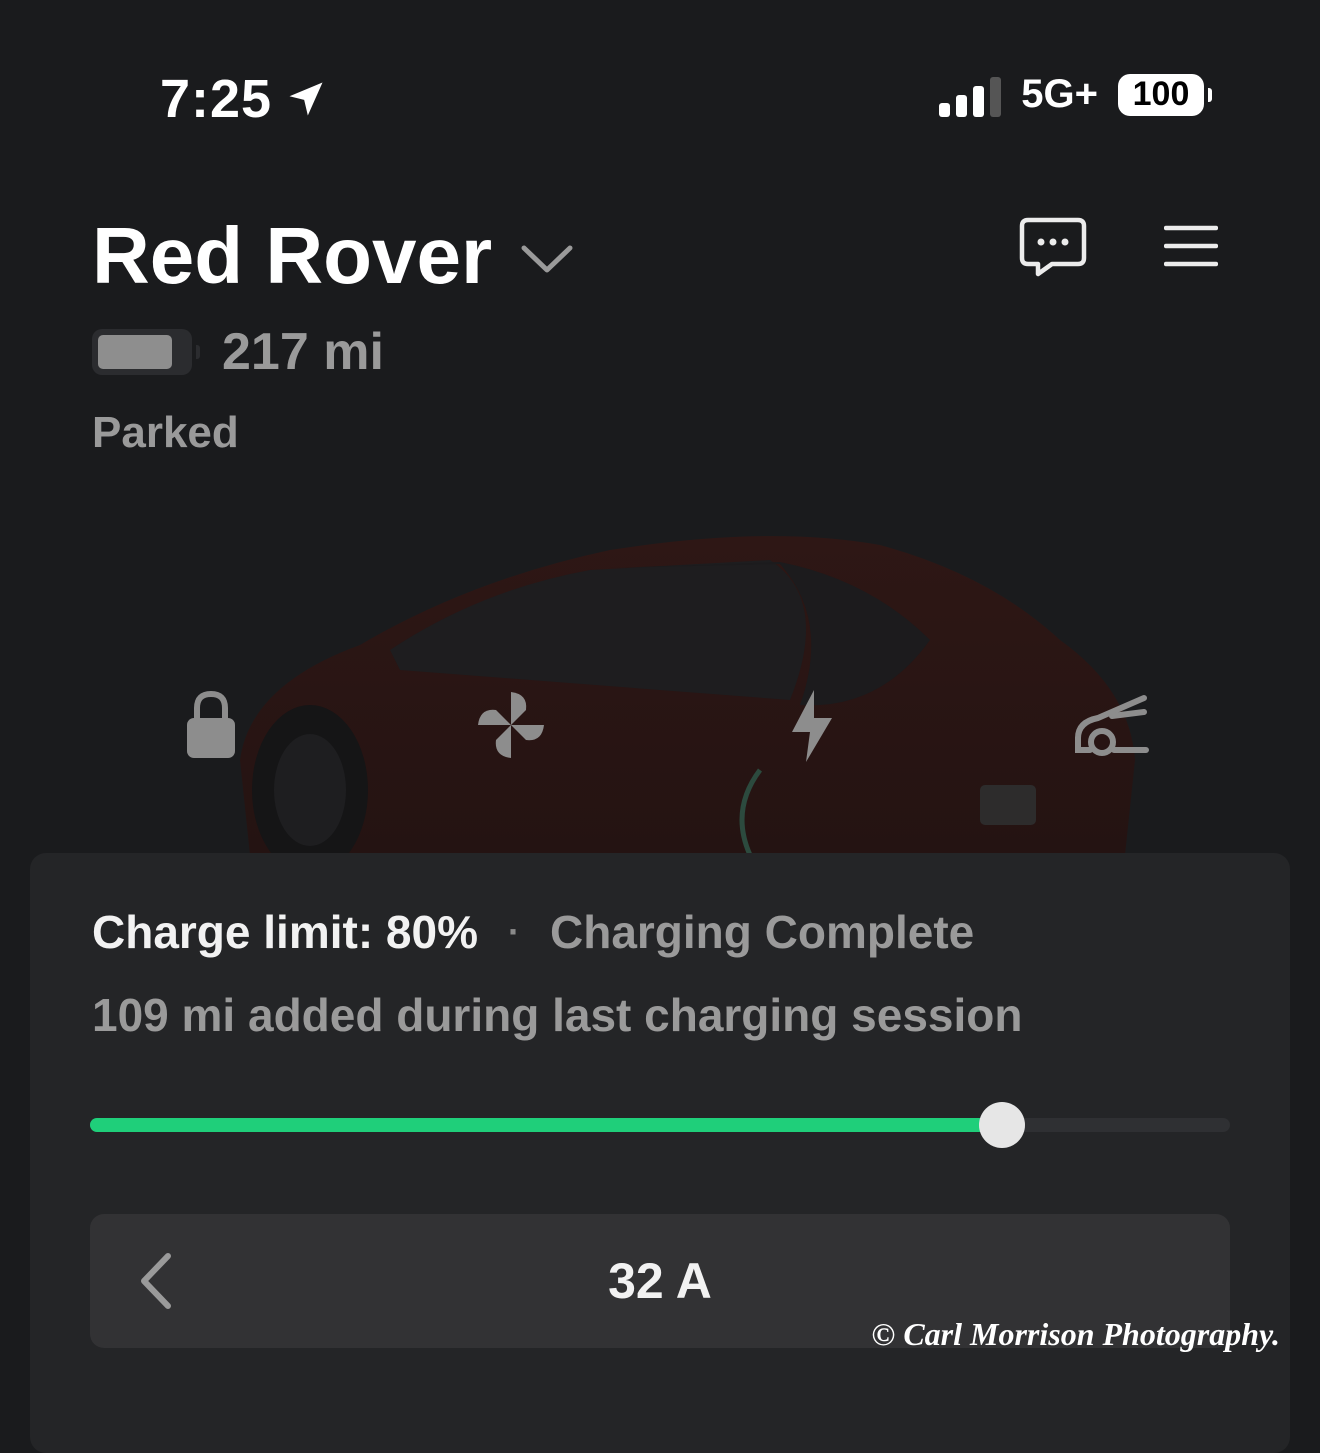 This screenshot has width=1320, height=1453. Describe the element at coordinates (660, 1281) in the screenshot. I see `amperage-value: 32 A` at that location.